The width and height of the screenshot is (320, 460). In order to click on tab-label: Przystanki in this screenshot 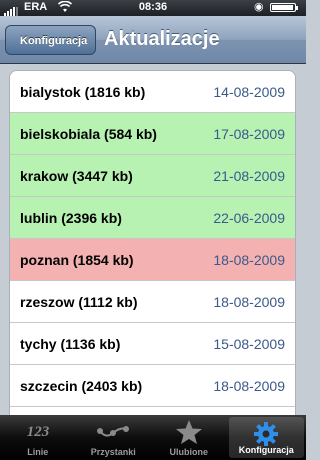, I will do `click(113, 452)`.